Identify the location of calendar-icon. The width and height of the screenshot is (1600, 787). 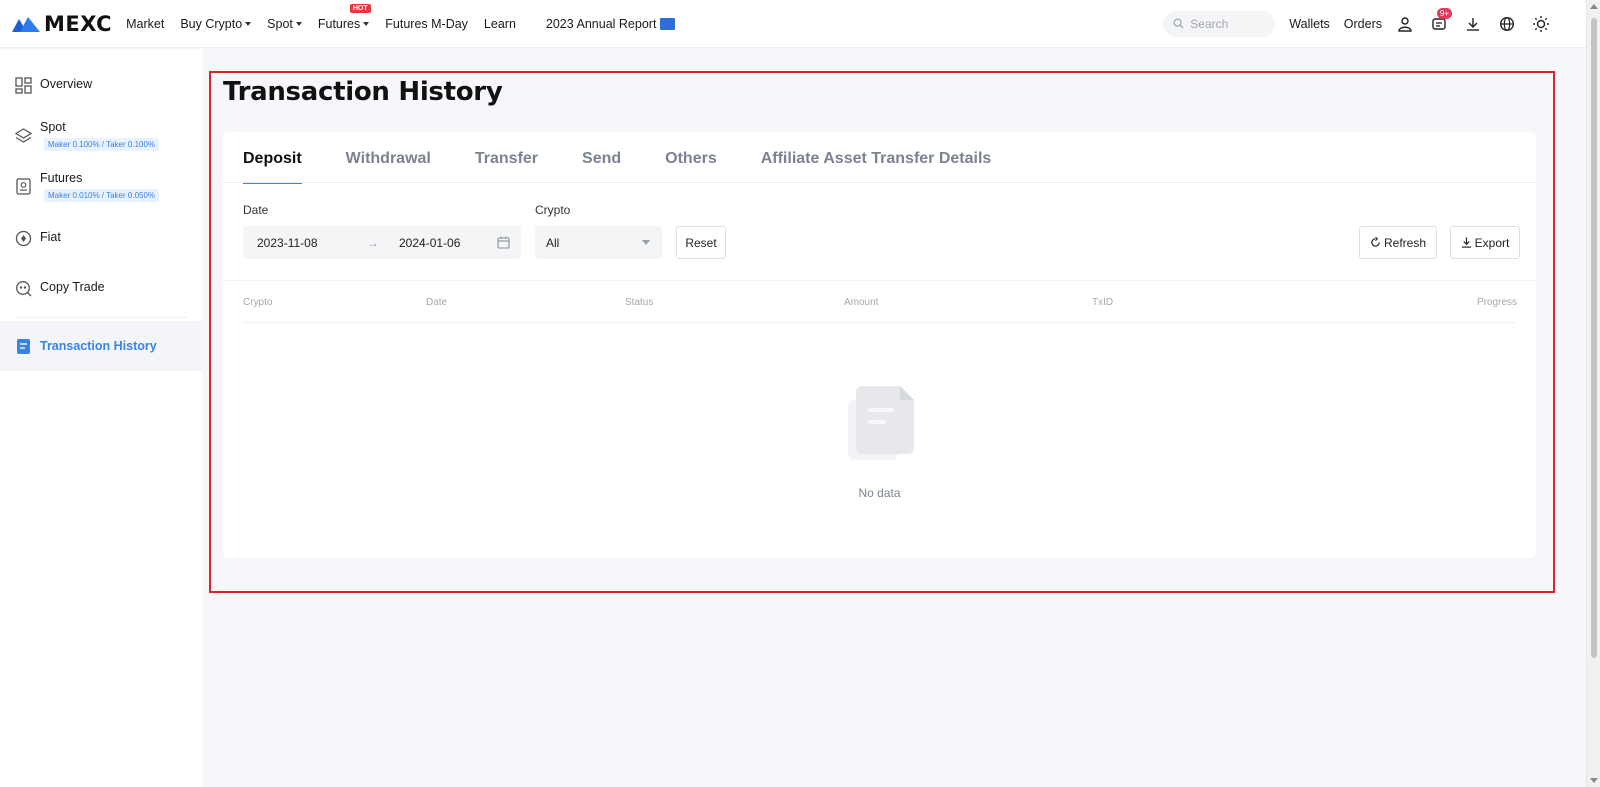
(503, 242).